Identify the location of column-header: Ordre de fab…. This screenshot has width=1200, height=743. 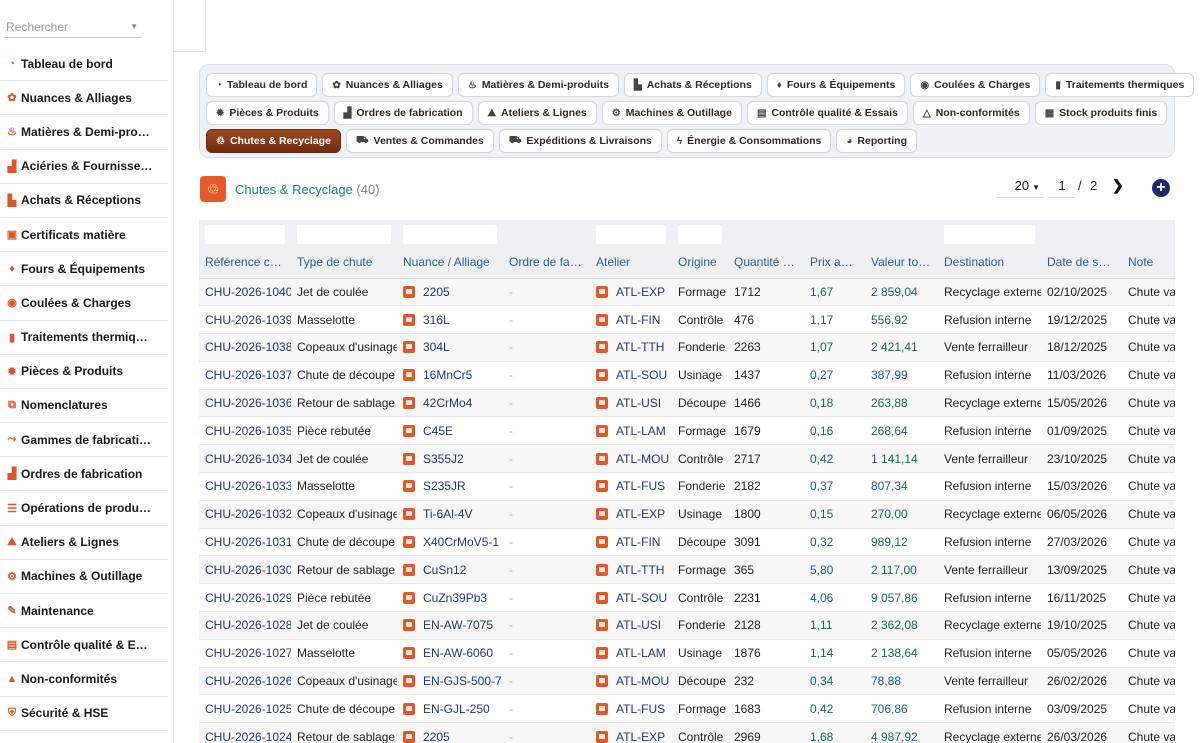
(546, 262).